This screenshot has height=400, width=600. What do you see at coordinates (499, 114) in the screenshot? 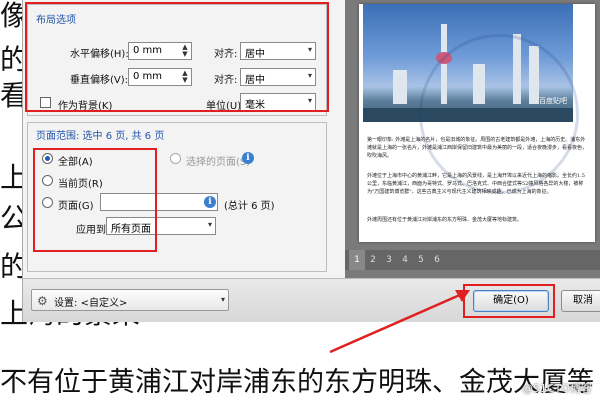
I see `watermark-preview-shape` at bounding box center [499, 114].